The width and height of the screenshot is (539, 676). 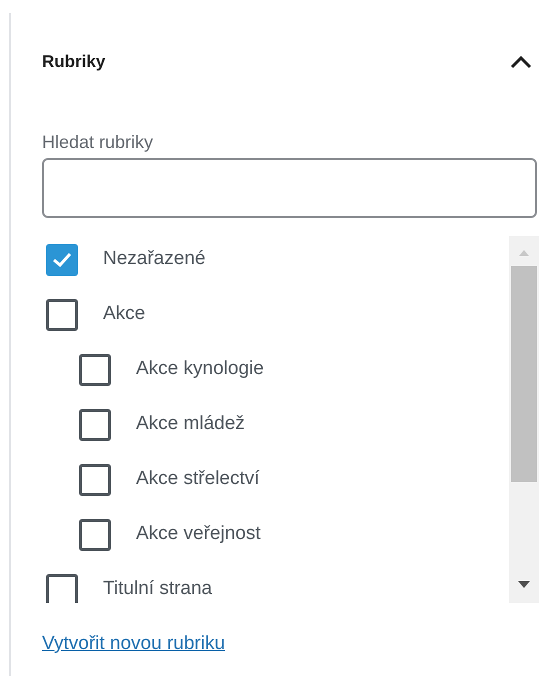 What do you see at coordinates (74, 62) in the screenshot?
I see `panel-title: Rubriky` at bounding box center [74, 62].